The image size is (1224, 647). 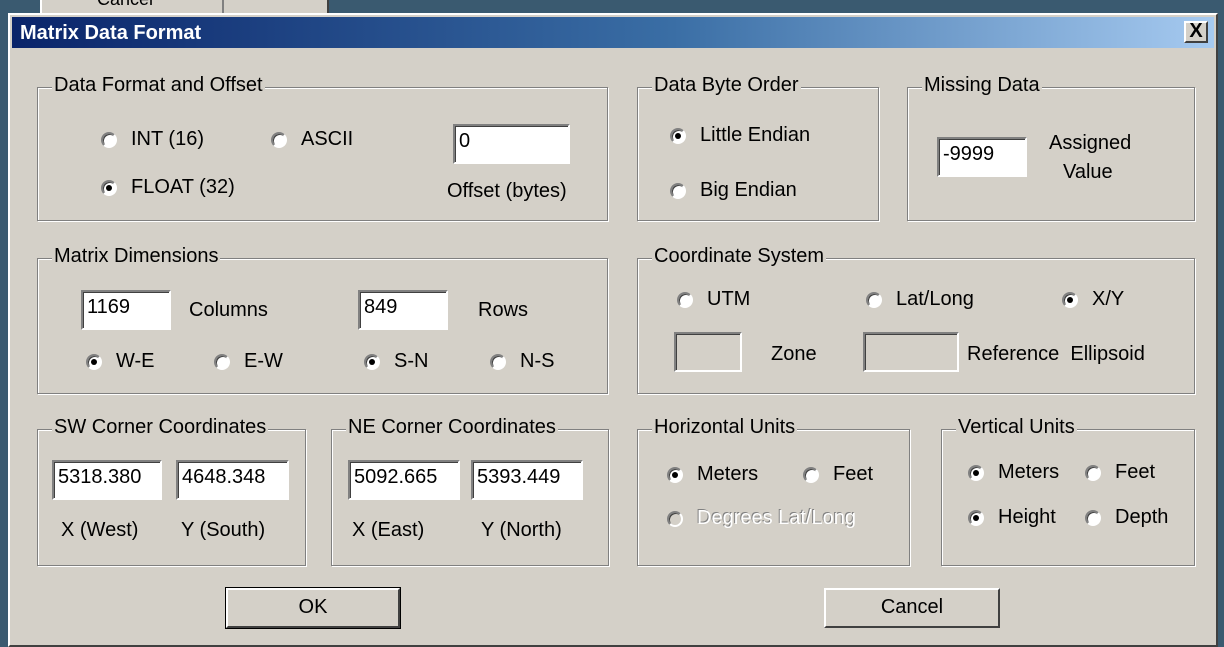 I want to click on radio-height-label: Height, so click(x=1027, y=517).